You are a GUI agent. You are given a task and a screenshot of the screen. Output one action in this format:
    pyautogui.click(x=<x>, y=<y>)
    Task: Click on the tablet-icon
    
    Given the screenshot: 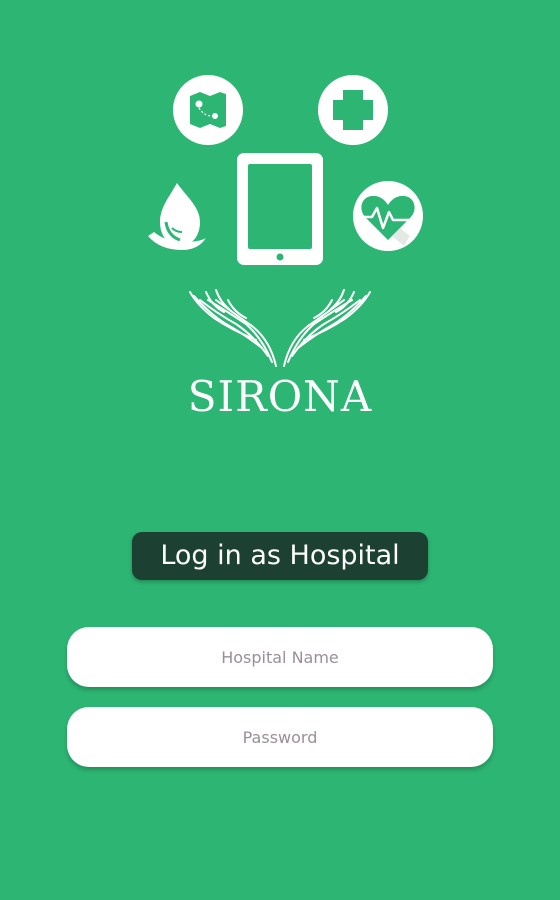 What is the action you would take?
    pyautogui.click(x=280, y=209)
    